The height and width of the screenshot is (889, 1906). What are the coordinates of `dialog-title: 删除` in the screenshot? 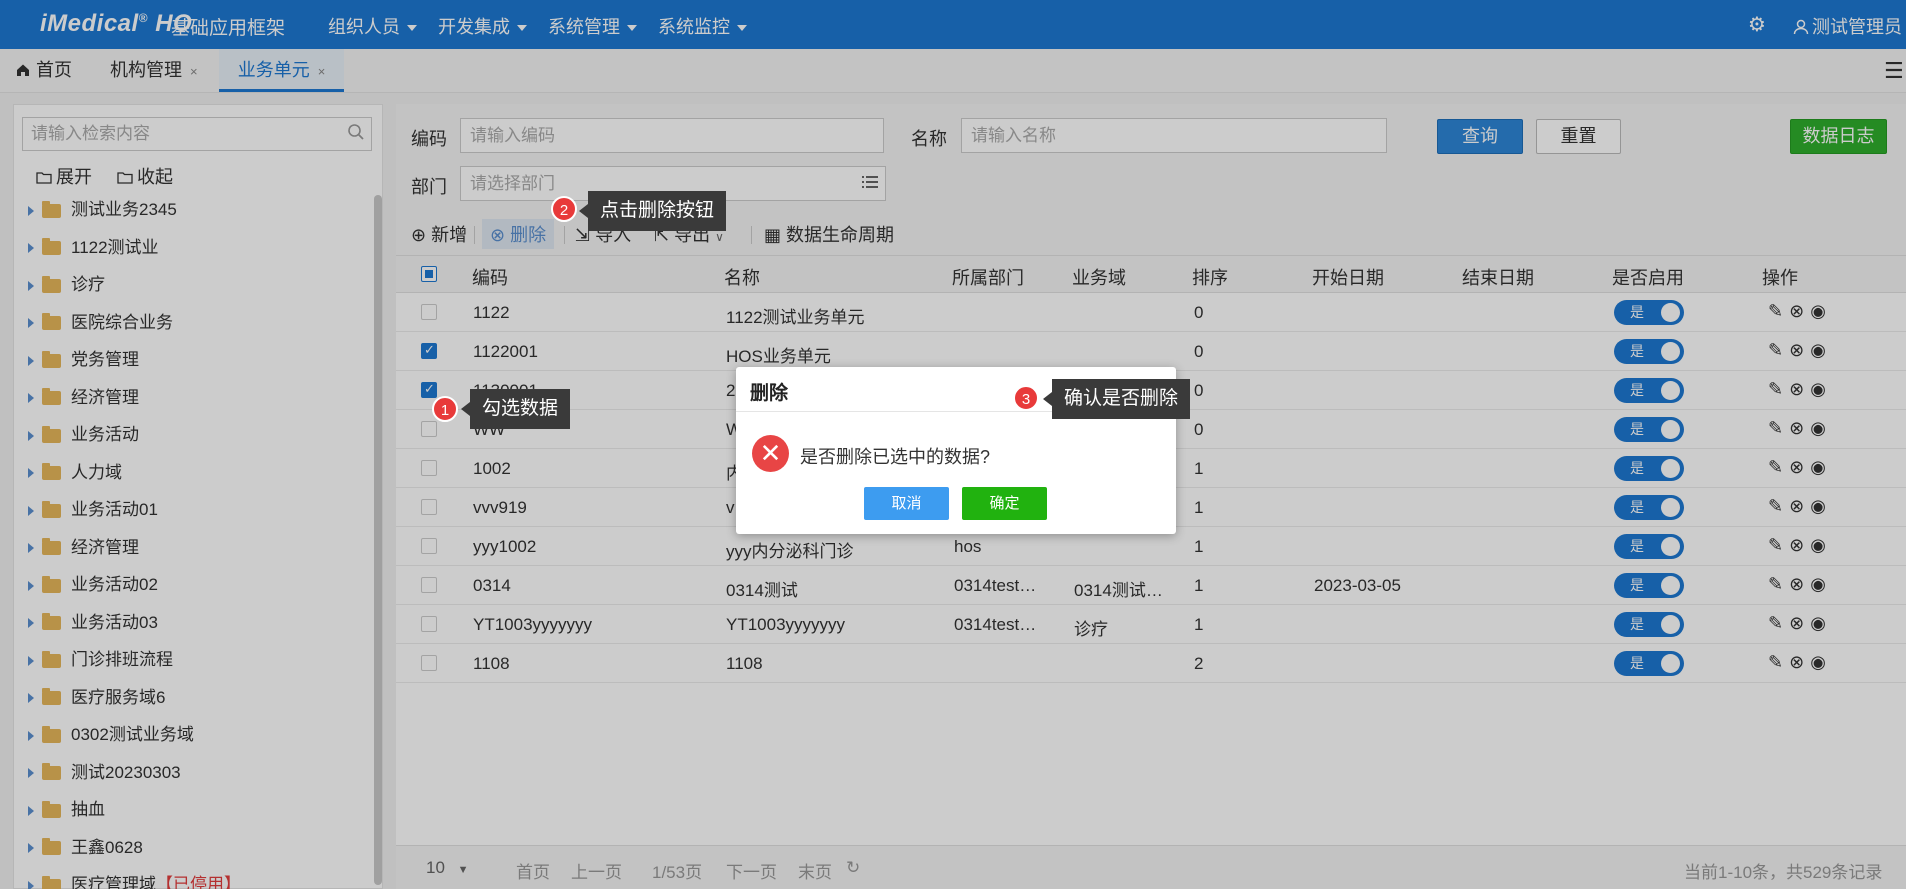 It's located at (769, 393).